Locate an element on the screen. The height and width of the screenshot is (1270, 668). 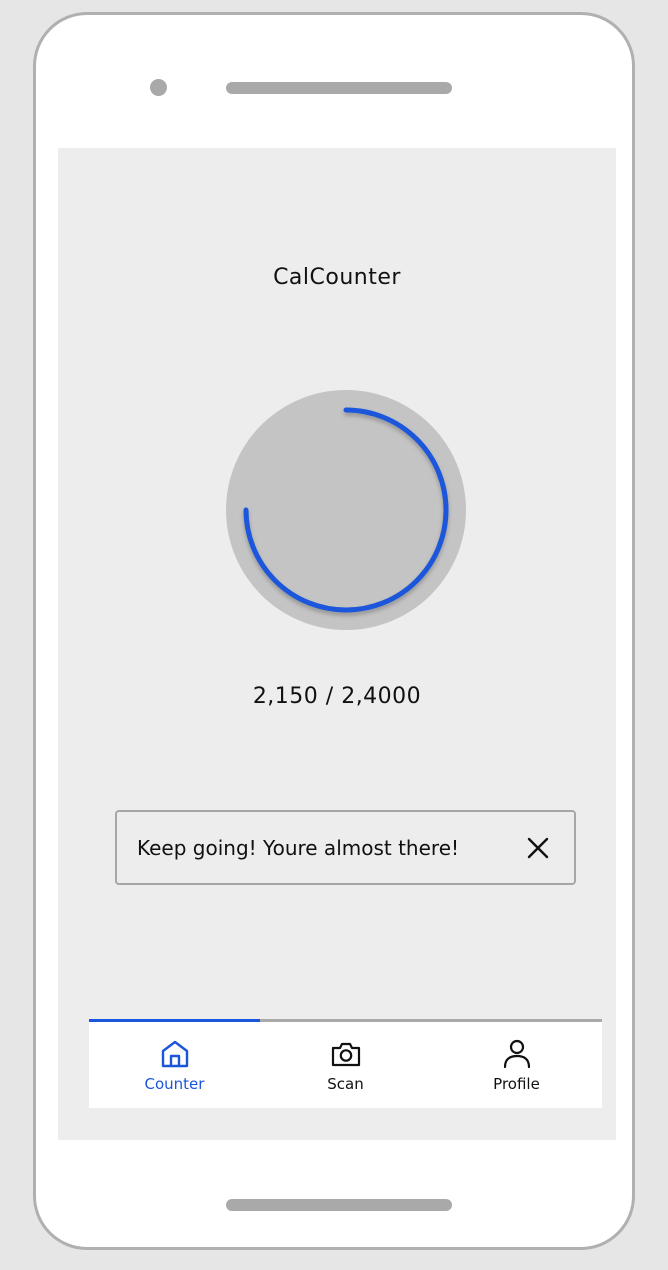
encouragement-toast: Keep going! Youre almost there! is located at coordinates (345, 847).